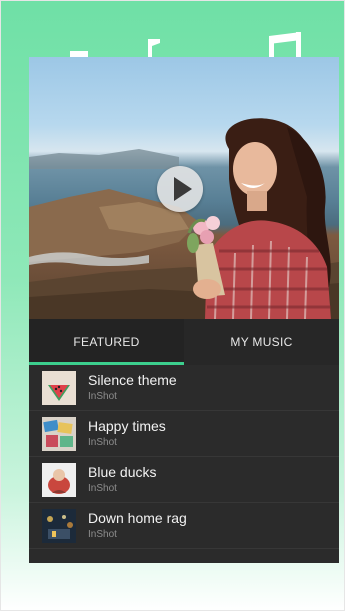 The image size is (345, 611). Describe the element at coordinates (127, 426) in the screenshot. I see `track-title: Happy times` at that location.